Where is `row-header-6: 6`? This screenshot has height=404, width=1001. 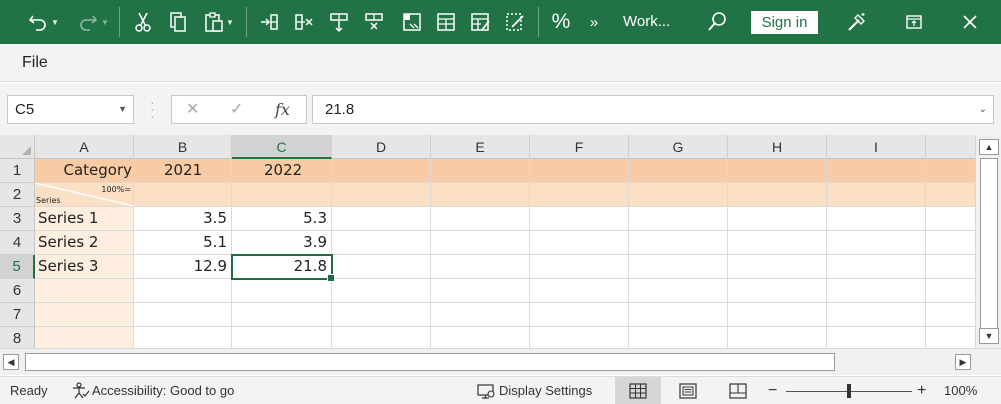
row-header-6: 6 is located at coordinates (17, 291).